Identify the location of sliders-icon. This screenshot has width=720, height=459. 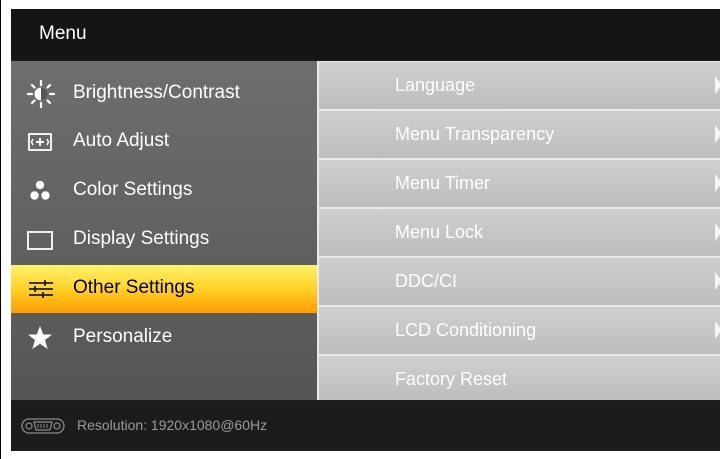
(41, 289).